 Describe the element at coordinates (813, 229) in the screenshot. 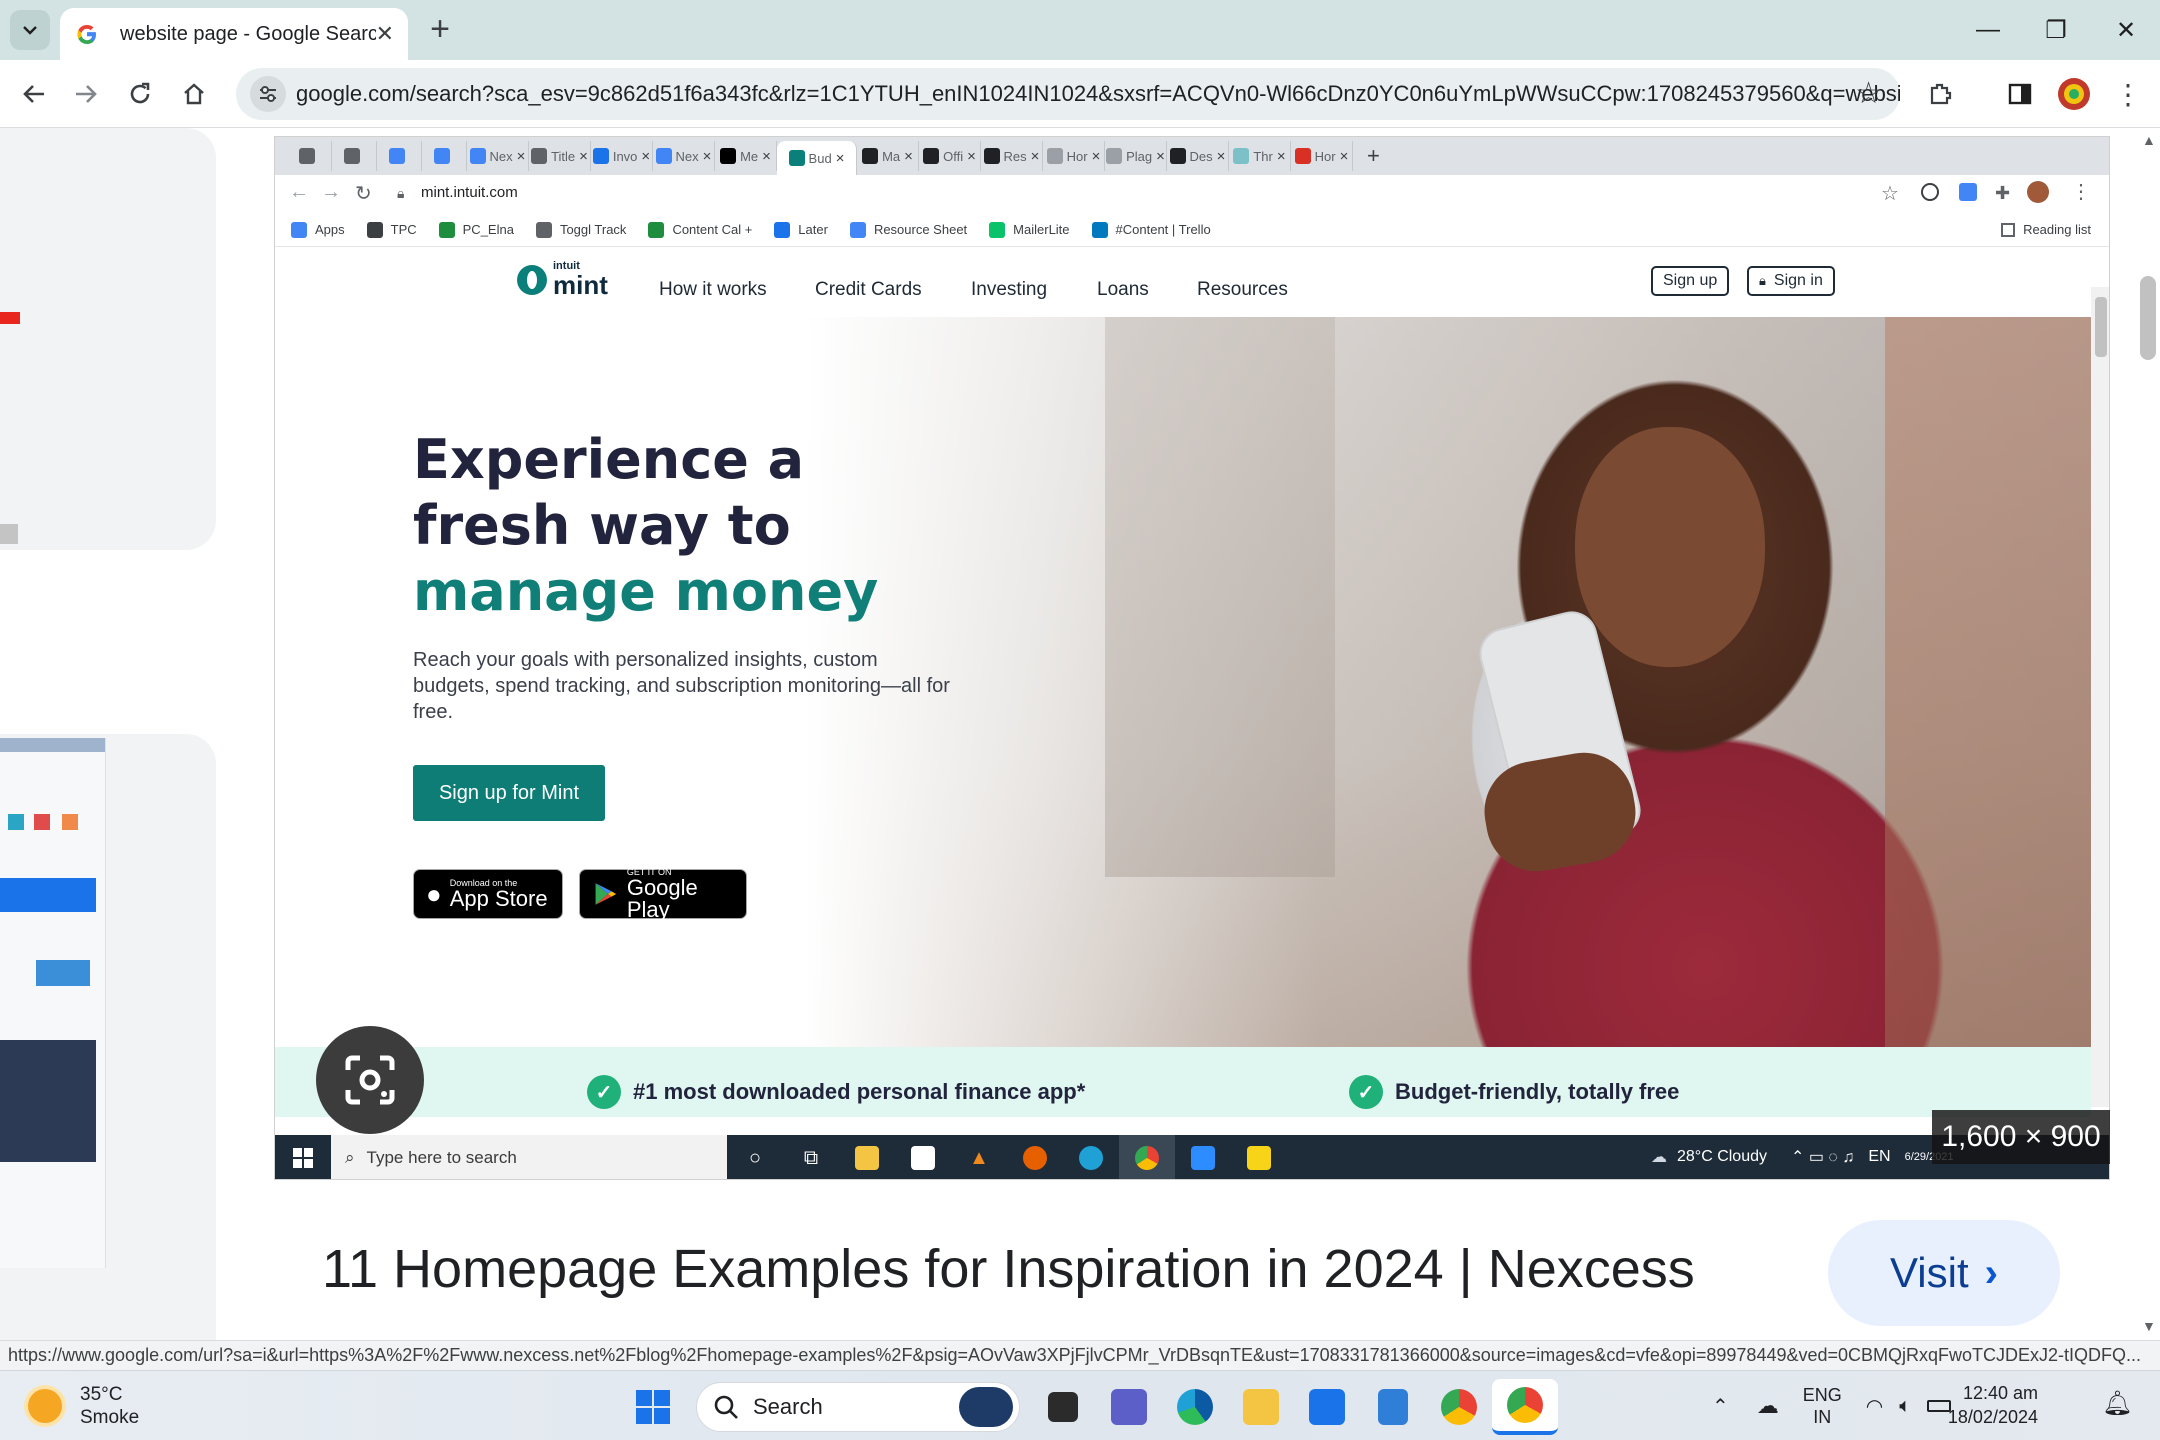

I see `inner-bookmark-label: Later` at that location.